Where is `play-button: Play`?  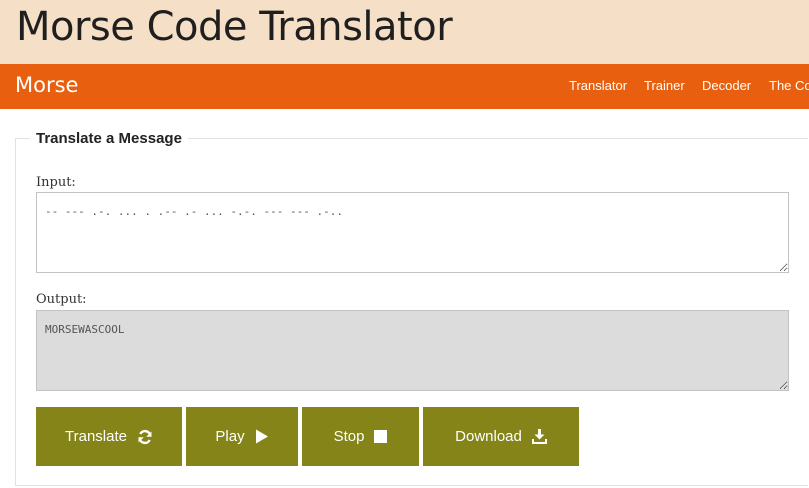
play-button: Play is located at coordinates (242, 436).